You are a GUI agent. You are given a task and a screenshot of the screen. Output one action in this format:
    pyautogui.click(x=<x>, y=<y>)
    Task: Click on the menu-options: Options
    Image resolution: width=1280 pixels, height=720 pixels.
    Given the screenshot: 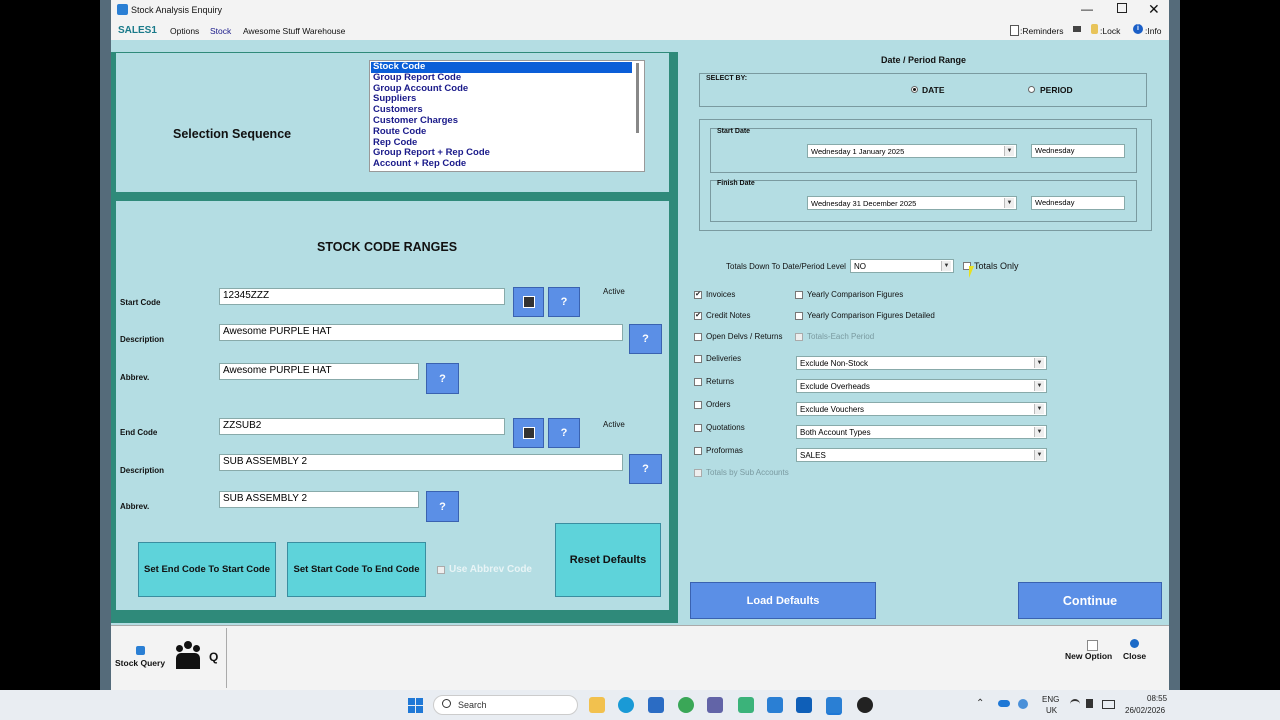 What is the action you would take?
    pyautogui.click(x=184, y=31)
    